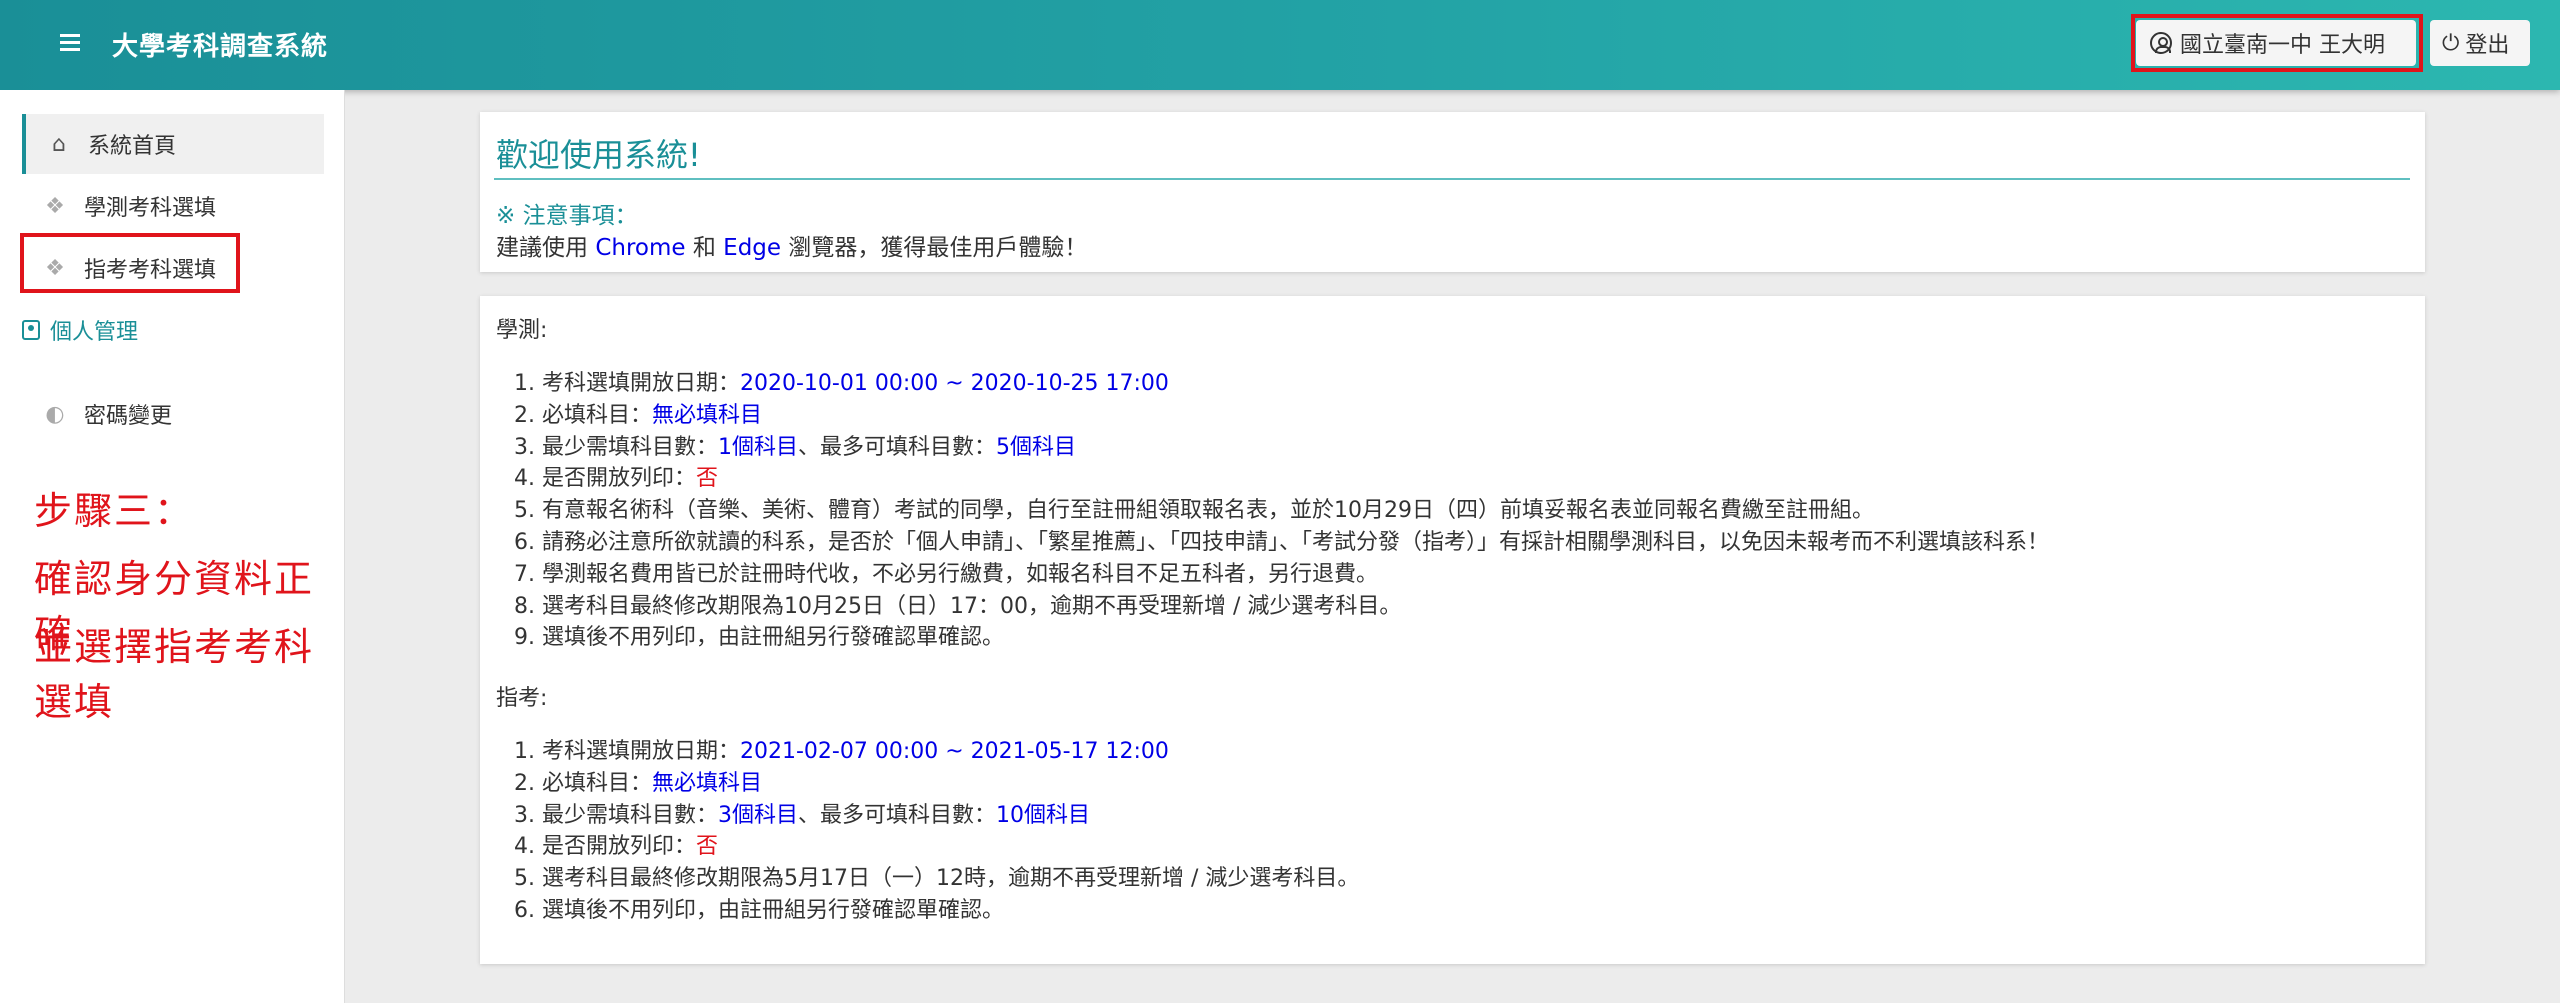  Describe the element at coordinates (934, 248) in the screenshot. I see `notice-post: 瀏覽器，獲得最佳用戶體驗！` at that location.